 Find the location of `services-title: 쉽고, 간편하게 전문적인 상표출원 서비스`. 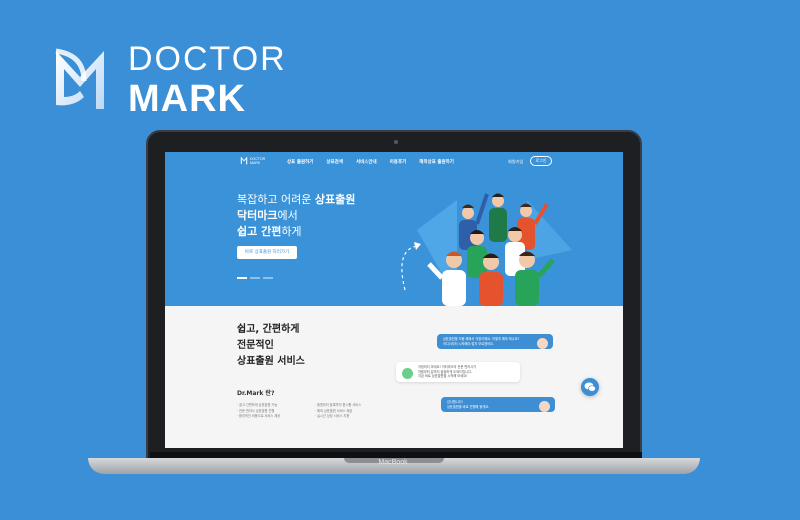

services-title: 쉽고, 간편하게 전문적인 상표출원 서비스 is located at coordinates (271, 346).